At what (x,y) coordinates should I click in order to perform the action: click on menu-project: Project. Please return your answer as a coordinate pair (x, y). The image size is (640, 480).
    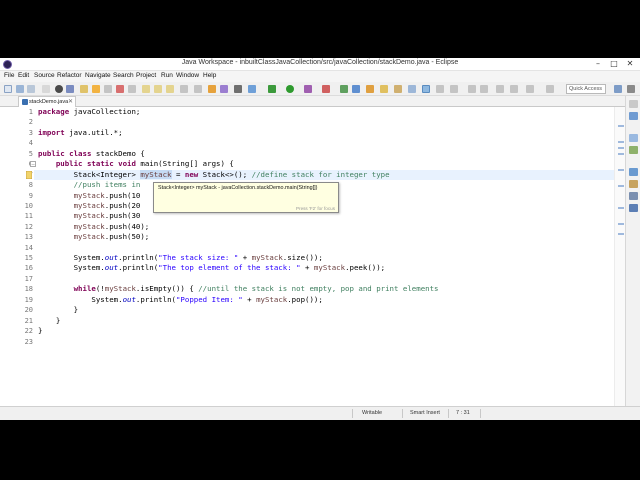
    Looking at the image, I should click on (146, 75).